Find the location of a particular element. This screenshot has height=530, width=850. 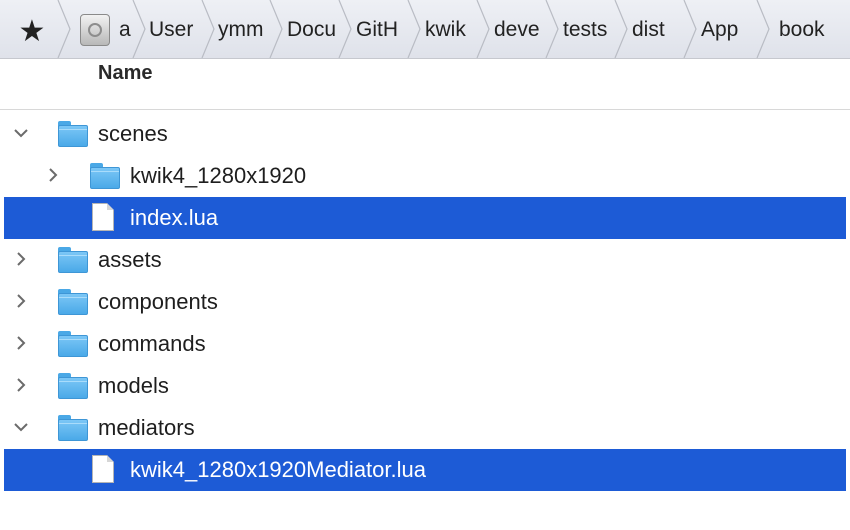

path-segment-documents: Docu is located at coordinates (312, 29).